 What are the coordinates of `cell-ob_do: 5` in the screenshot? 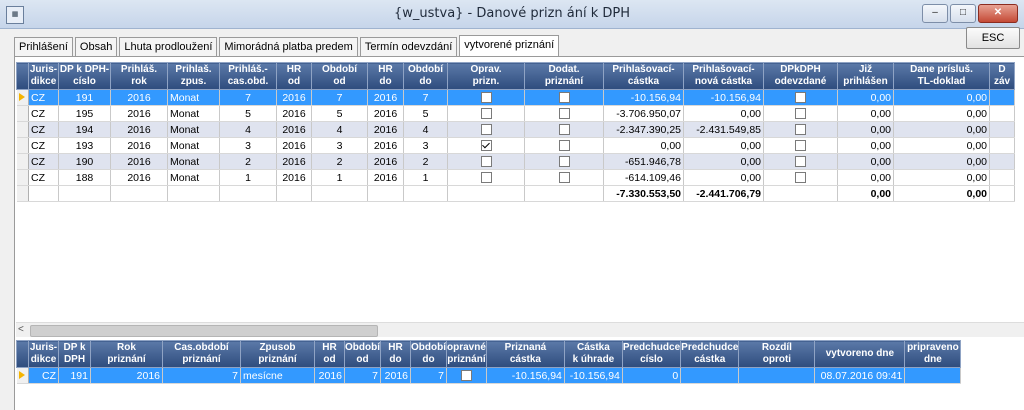 It's located at (425, 113).